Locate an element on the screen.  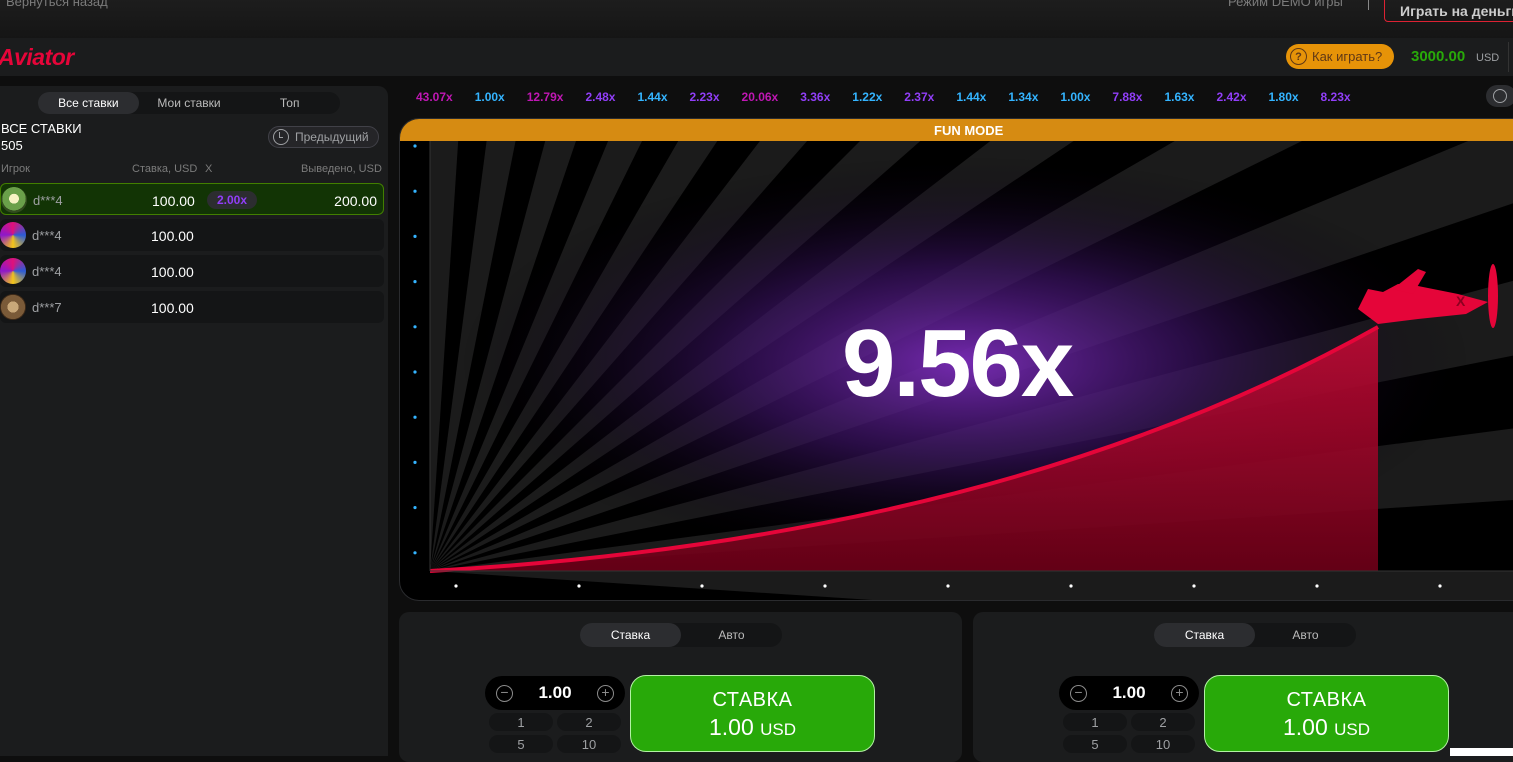
question-icon: ? is located at coordinates (1298, 56).